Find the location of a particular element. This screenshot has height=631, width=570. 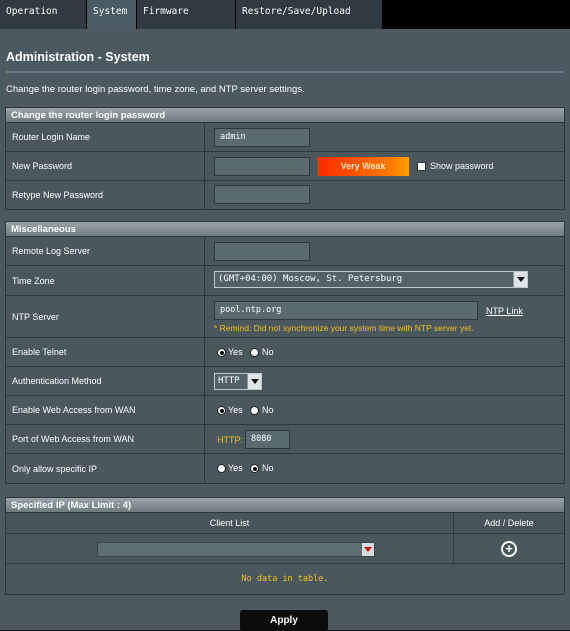

add-client-button: + is located at coordinates (509, 549).